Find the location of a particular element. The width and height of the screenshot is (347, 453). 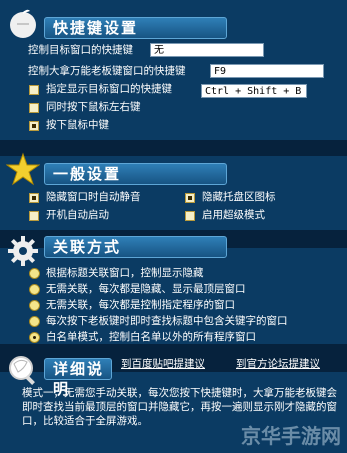

middle-click-label: 按下鼠标中键 is located at coordinates (77, 125).